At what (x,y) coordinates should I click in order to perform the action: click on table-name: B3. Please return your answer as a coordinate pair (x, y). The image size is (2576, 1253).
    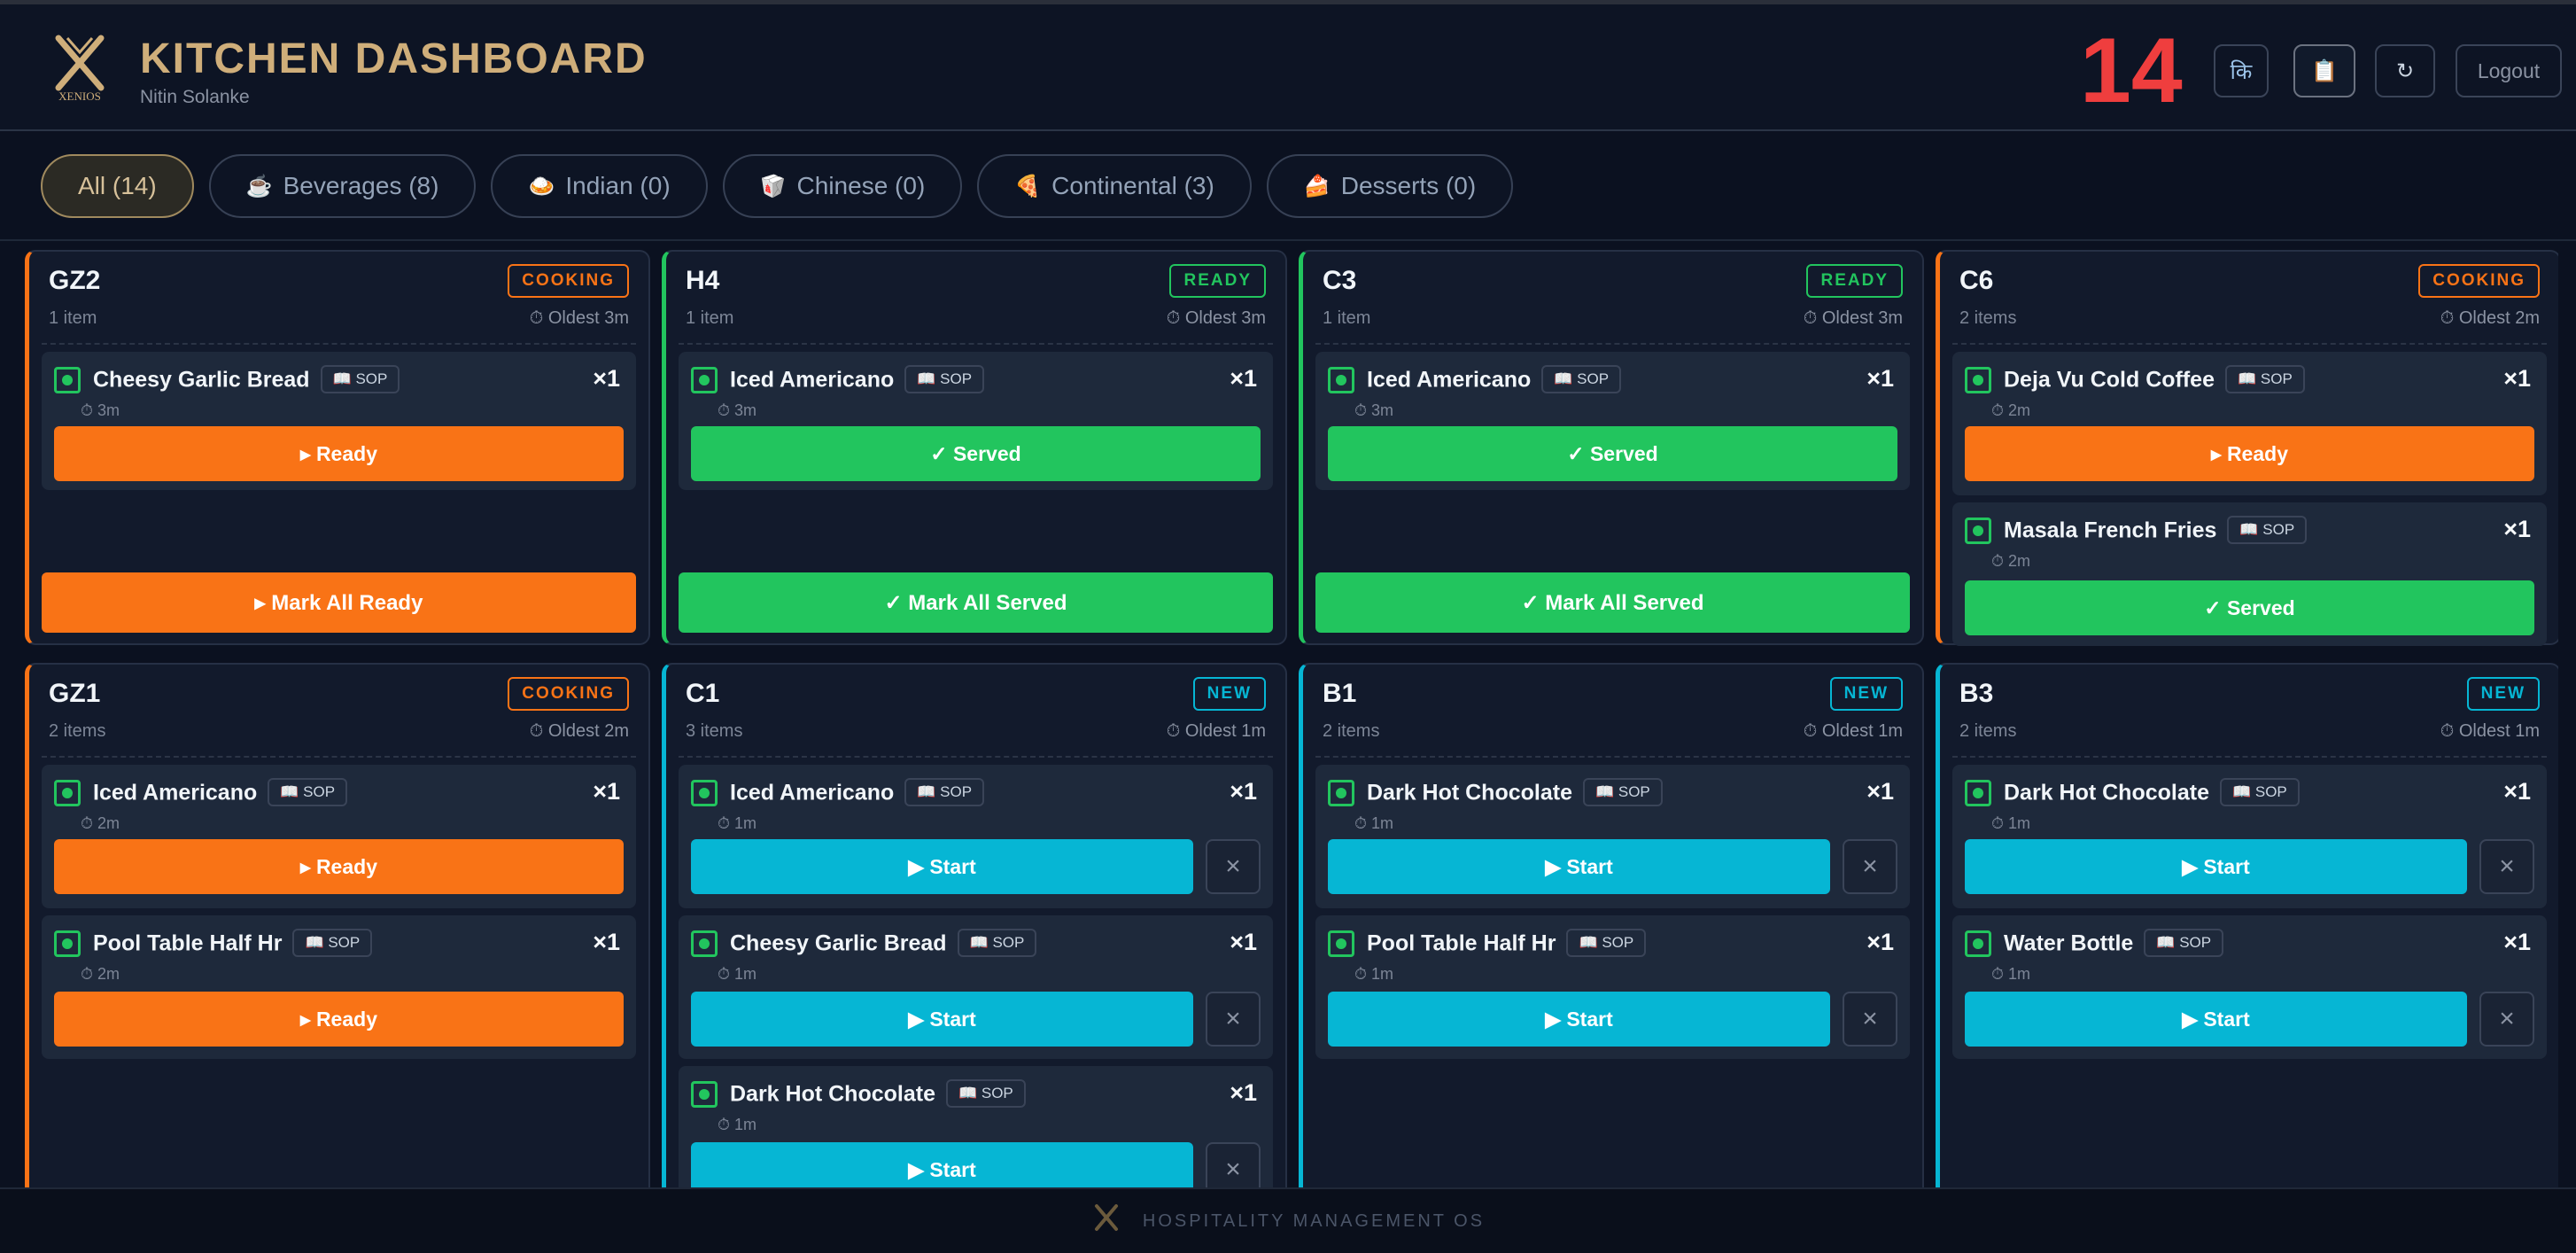
    Looking at the image, I should click on (1976, 694).